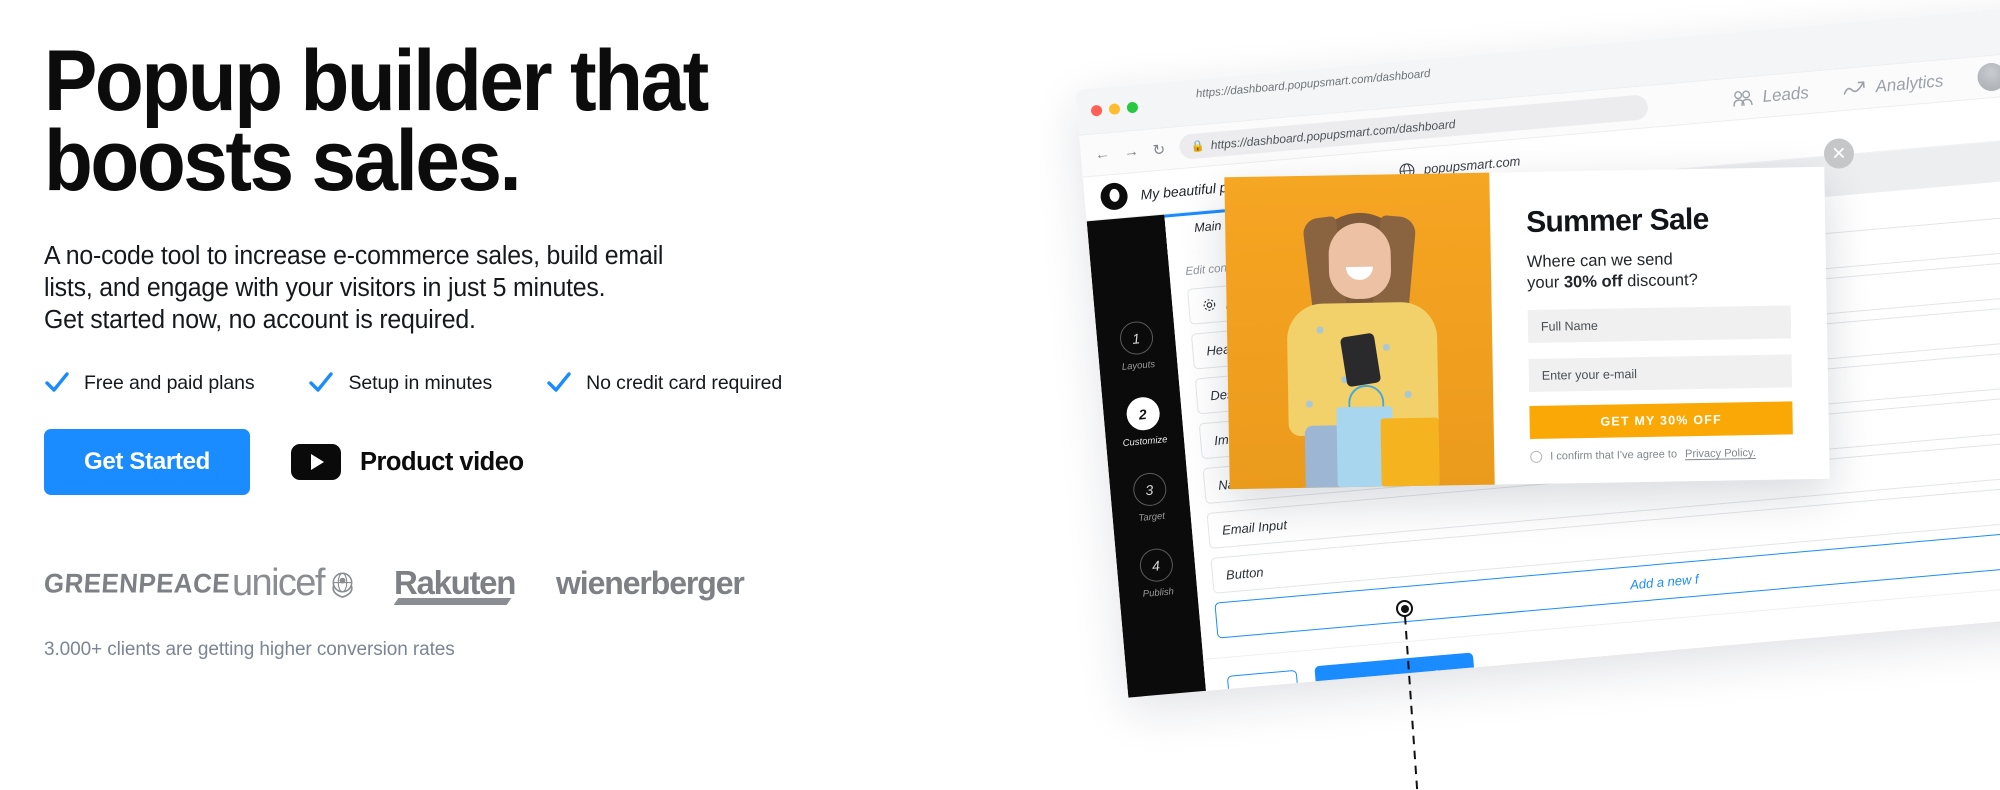 The image size is (2000, 790). What do you see at coordinates (147, 462) in the screenshot?
I see `get-started-button: Get Started` at bounding box center [147, 462].